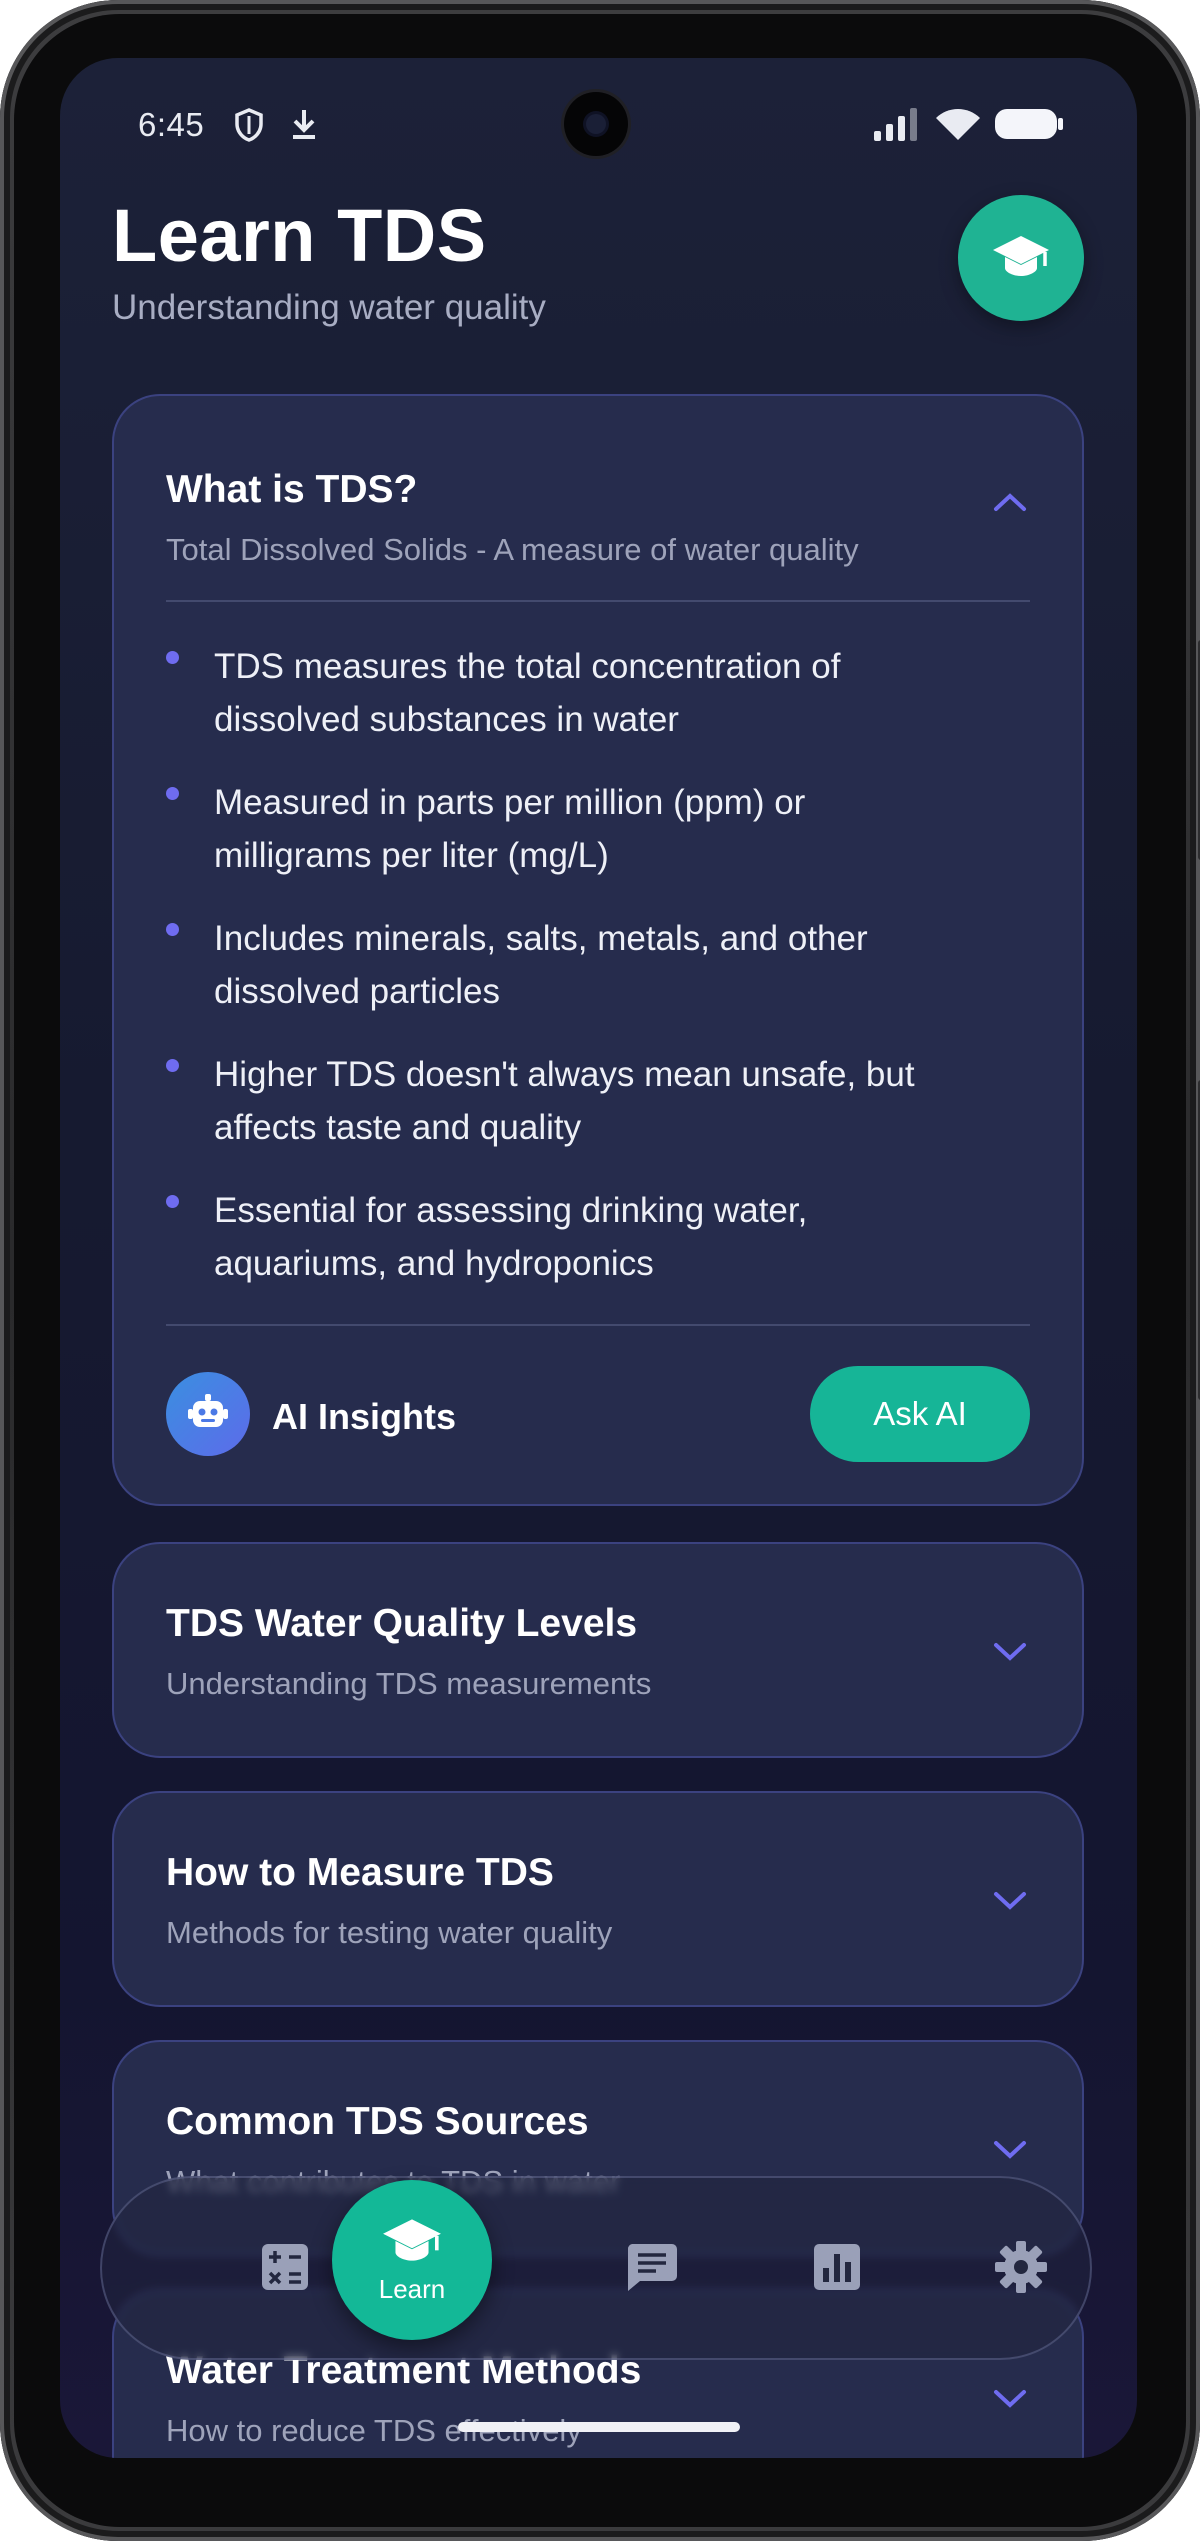  Describe the element at coordinates (171, 124) in the screenshot. I see `status-time: 6:45` at that location.